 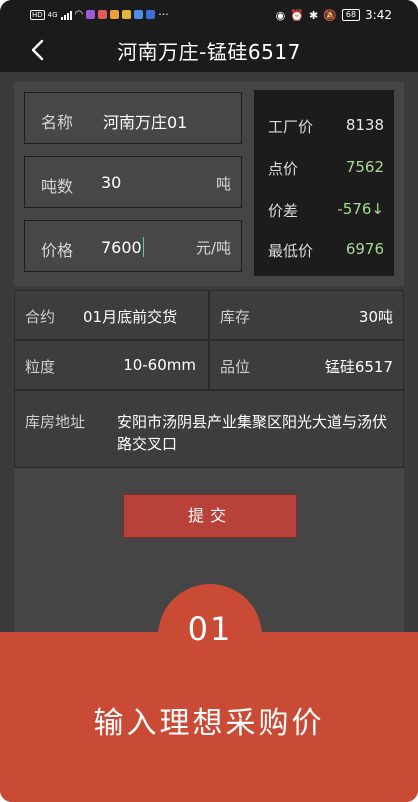 What do you see at coordinates (235, 317) in the screenshot?
I see `stock-label: 库存` at bounding box center [235, 317].